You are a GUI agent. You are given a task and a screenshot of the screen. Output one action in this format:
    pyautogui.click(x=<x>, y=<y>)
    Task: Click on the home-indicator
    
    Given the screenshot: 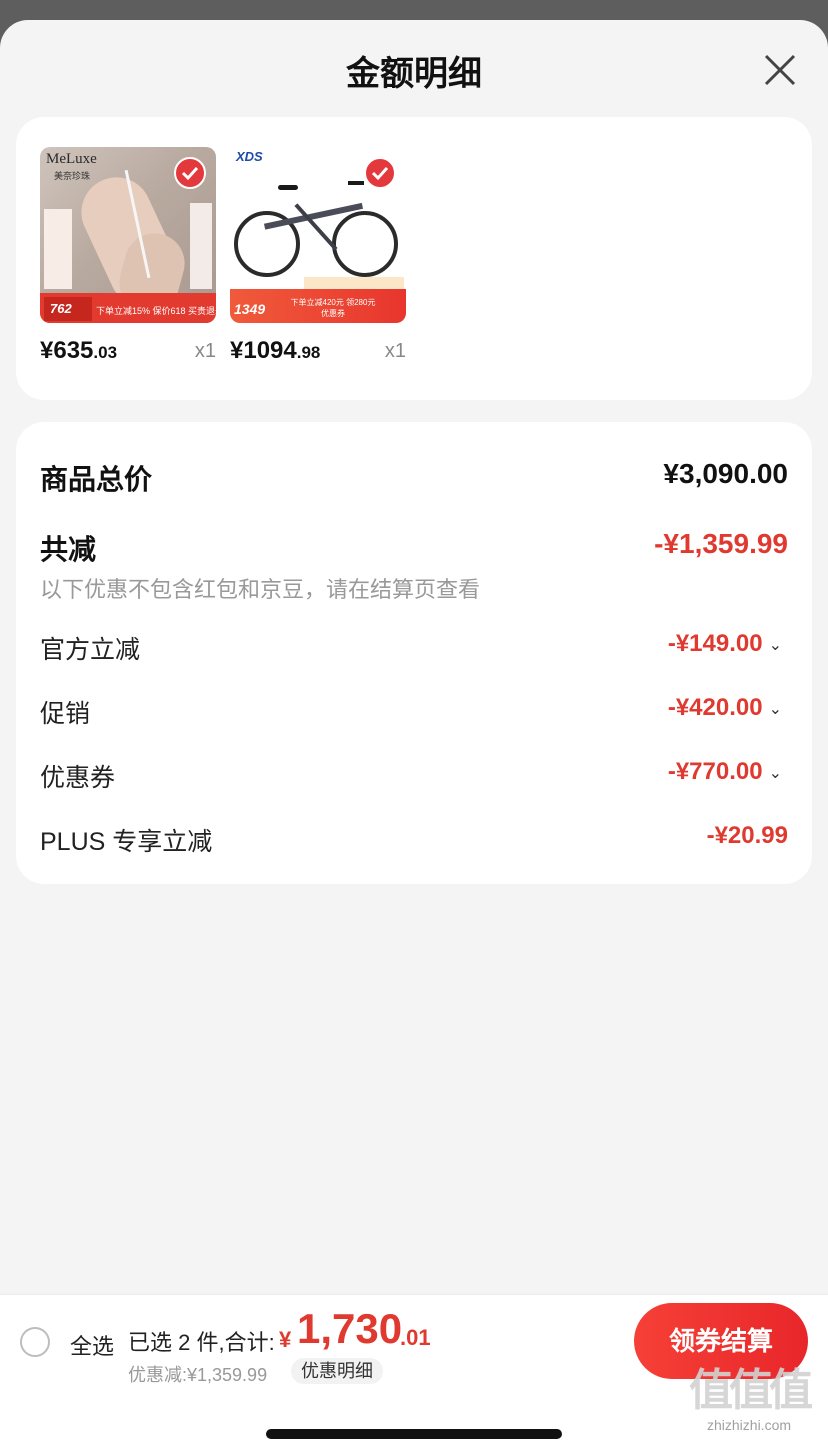 What is the action you would take?
    pyautogui.click(x=414, y=1434)
    